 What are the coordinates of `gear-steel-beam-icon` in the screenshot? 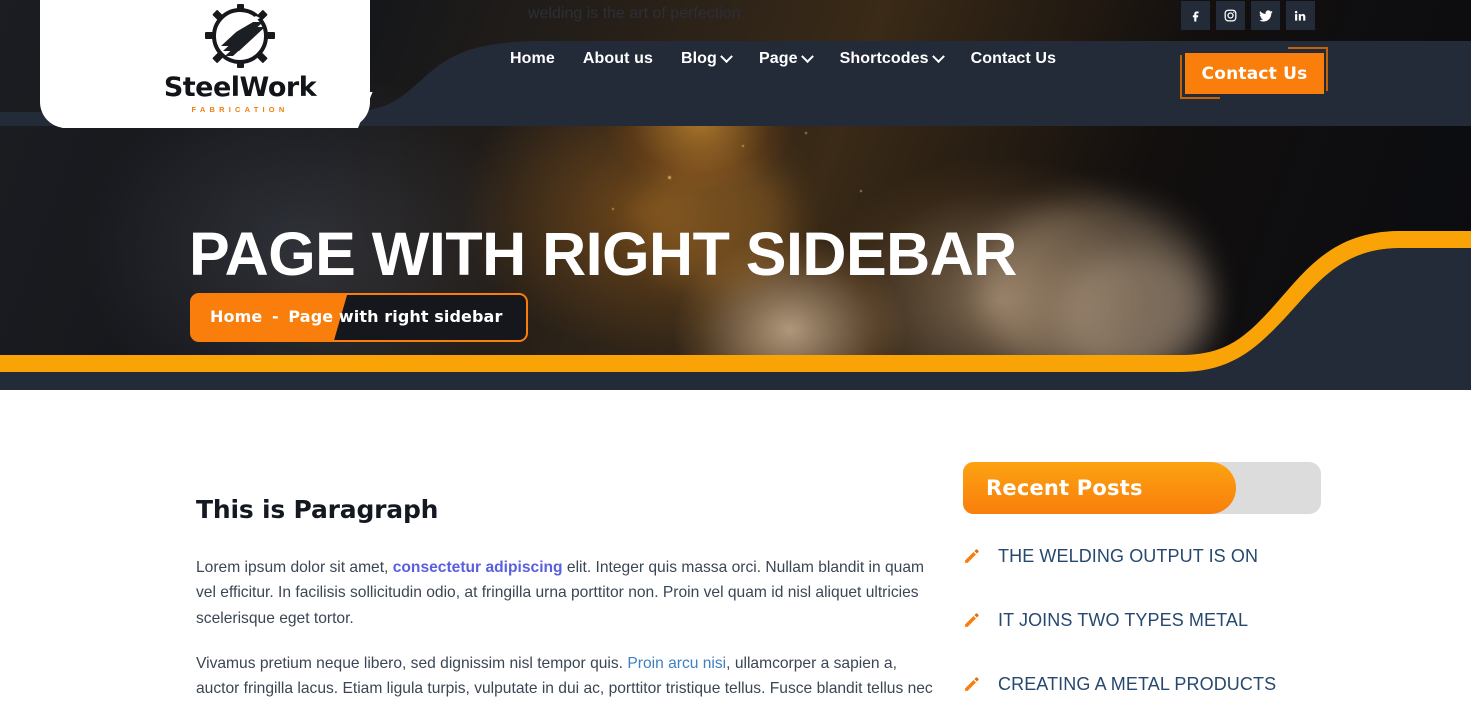 It's located at (240, 36).